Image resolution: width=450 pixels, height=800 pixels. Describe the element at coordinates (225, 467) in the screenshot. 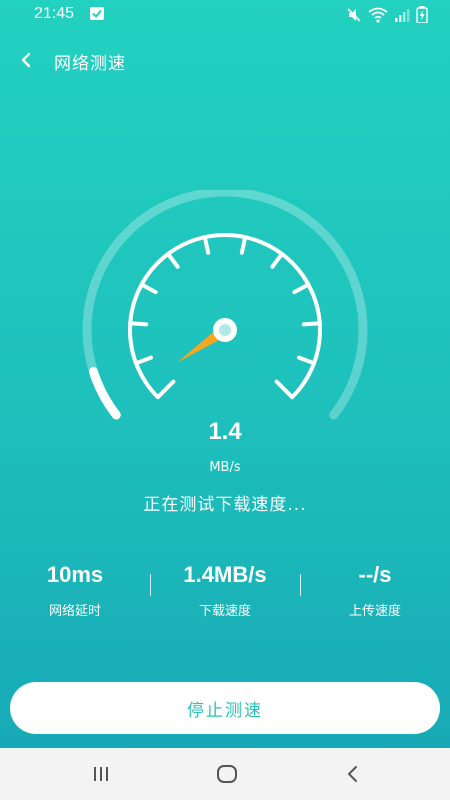

I see `current-speed-unit: MB/s` at that location.